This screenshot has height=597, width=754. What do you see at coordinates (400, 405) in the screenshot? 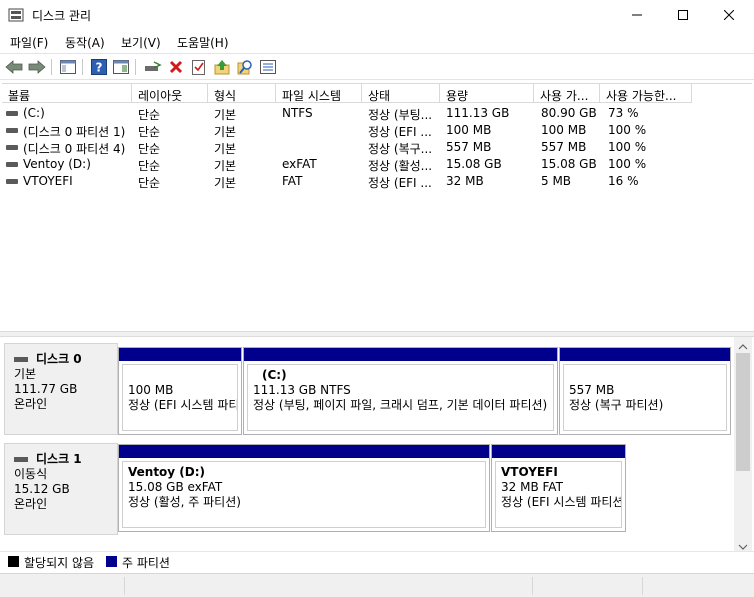
I see `partition-status: 정상 (부팅, 페이지 파일, 크래시 덤프, 기본 데이터 파티션)` at bounding box center [400, 405].